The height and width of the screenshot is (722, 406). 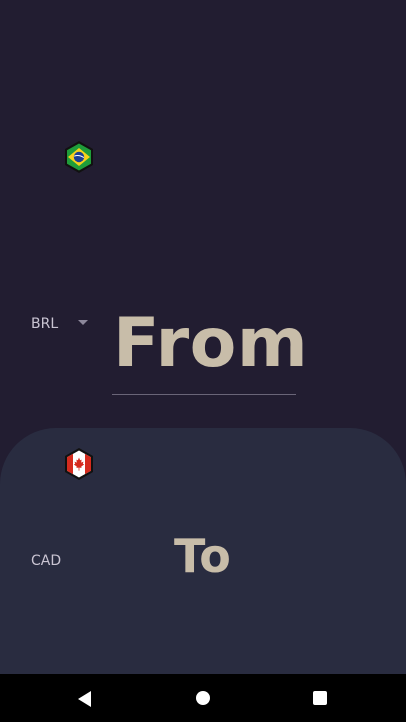 I want to click on canada-flag-icon, so click(x=79, y=464).